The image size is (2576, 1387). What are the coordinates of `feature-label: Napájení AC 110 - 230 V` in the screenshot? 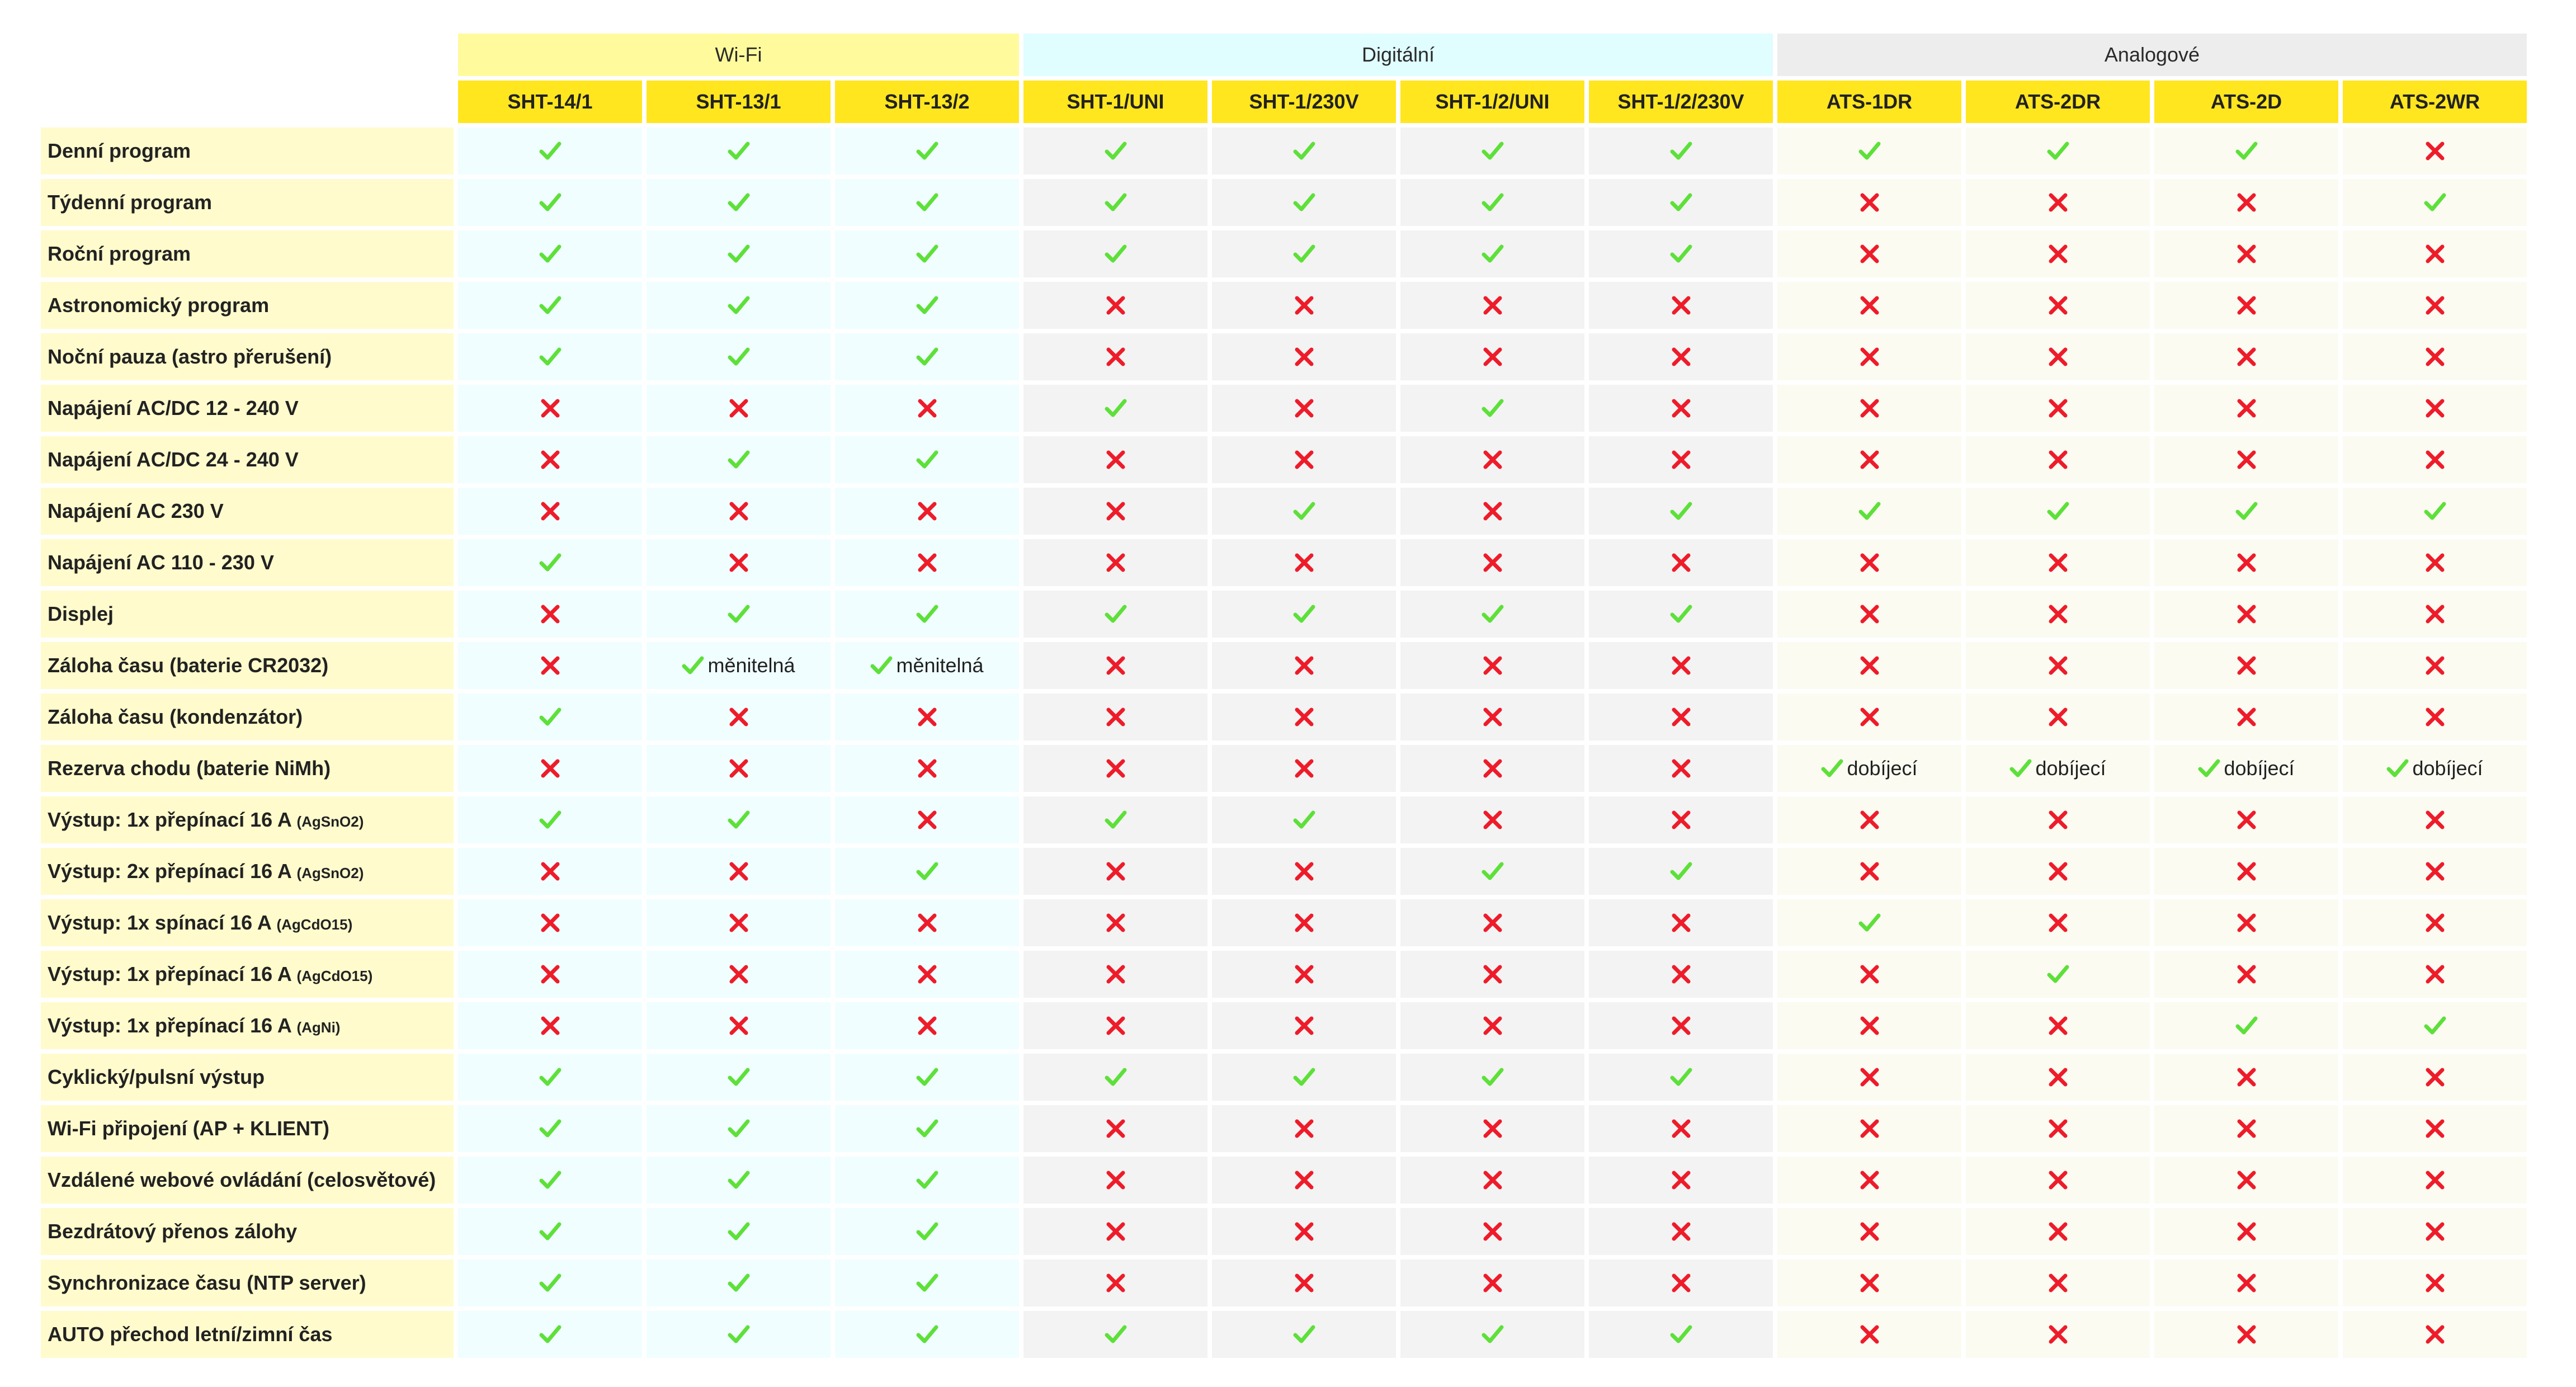 It's located at (247, 562).